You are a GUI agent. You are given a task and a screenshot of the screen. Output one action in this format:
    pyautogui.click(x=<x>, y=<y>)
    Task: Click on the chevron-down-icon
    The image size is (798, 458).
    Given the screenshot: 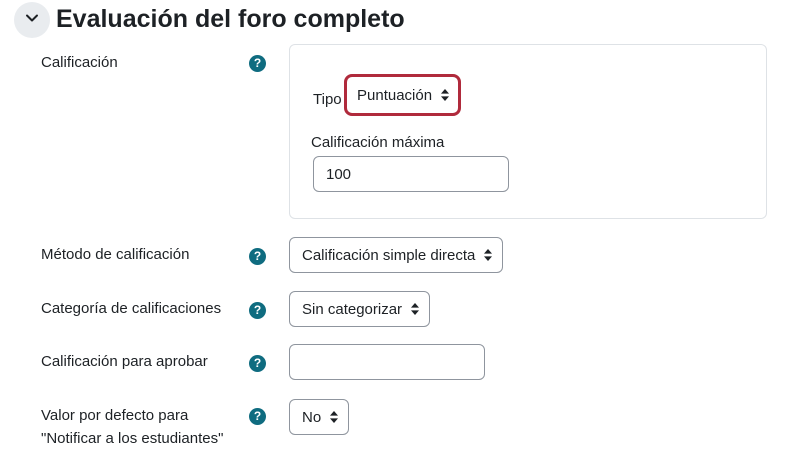 What is the action you would take?
    pyautogui.click(x=32, y=20)
    